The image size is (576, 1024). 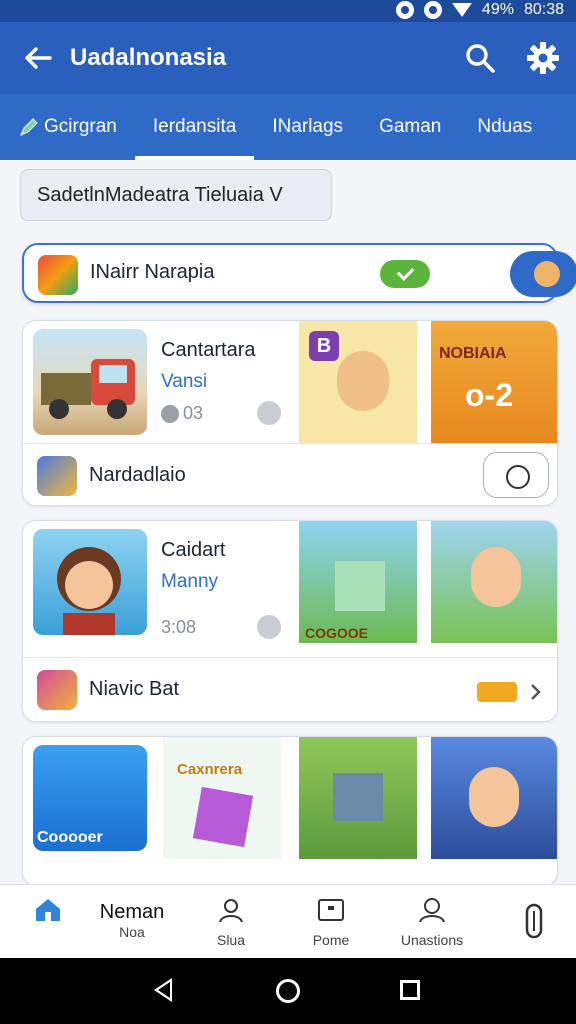 I want to click on castle-illustration, so click(x=358, y=797).